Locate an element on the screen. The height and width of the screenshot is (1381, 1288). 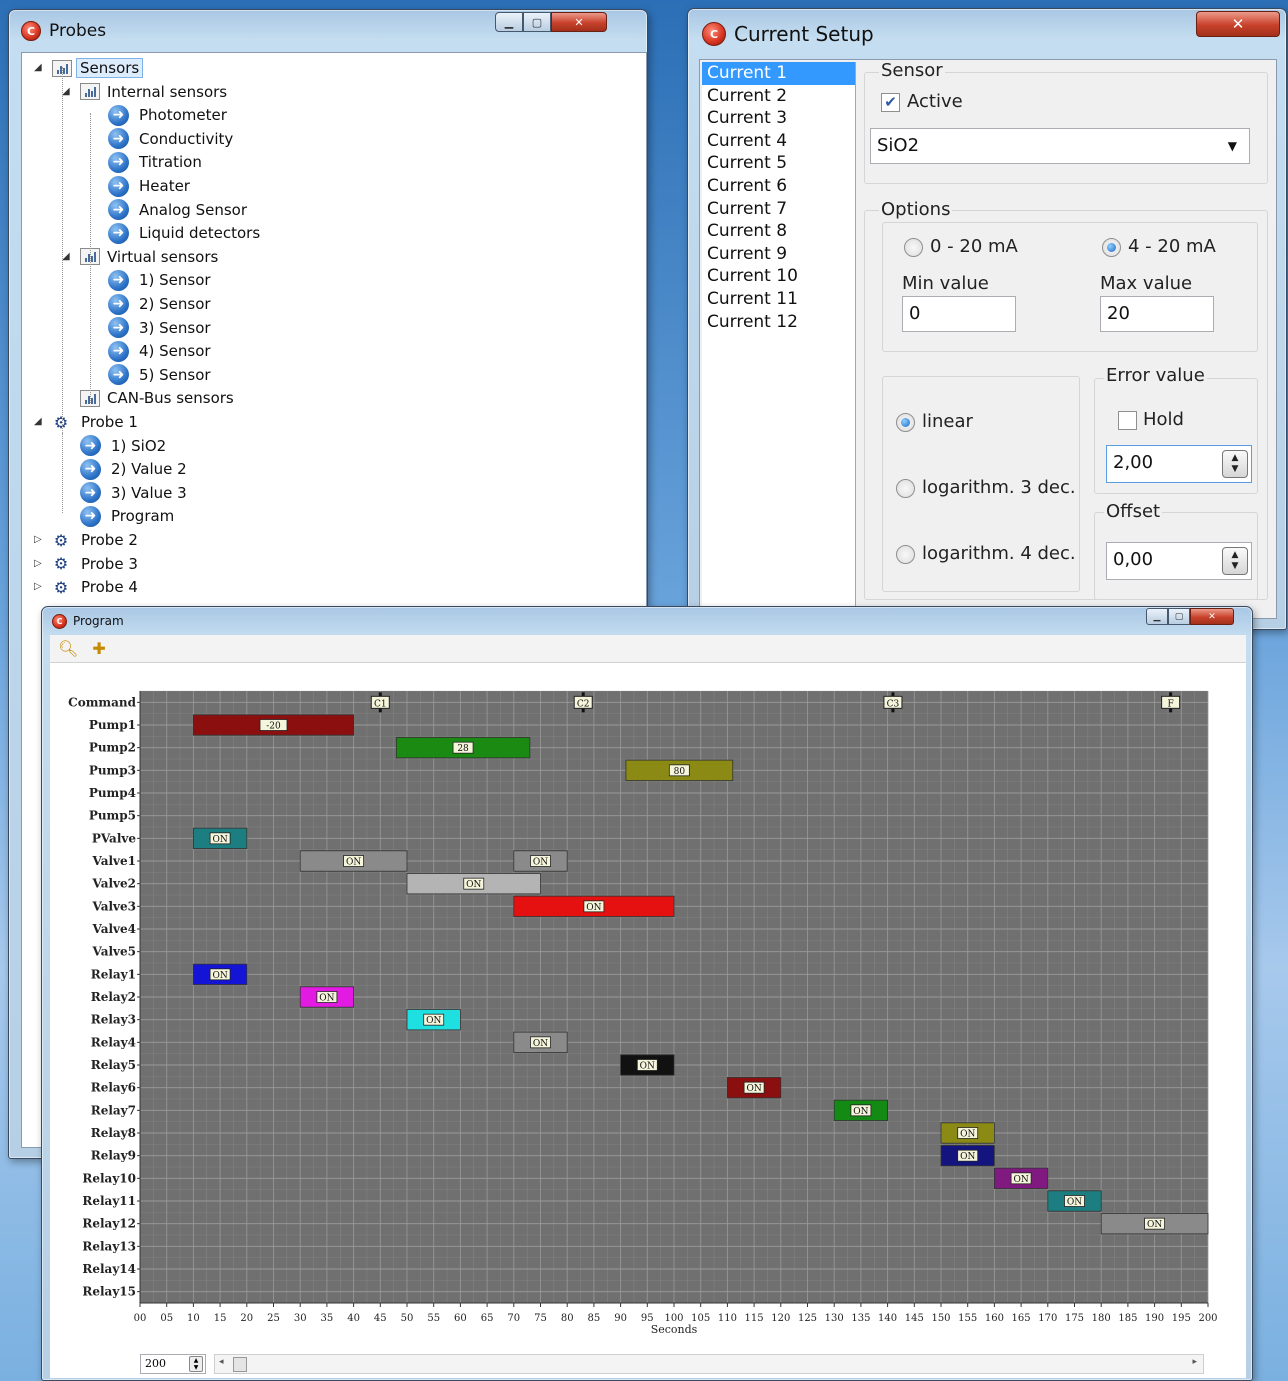
current-list-item: Current 11 is located at coordinates (778, 299).